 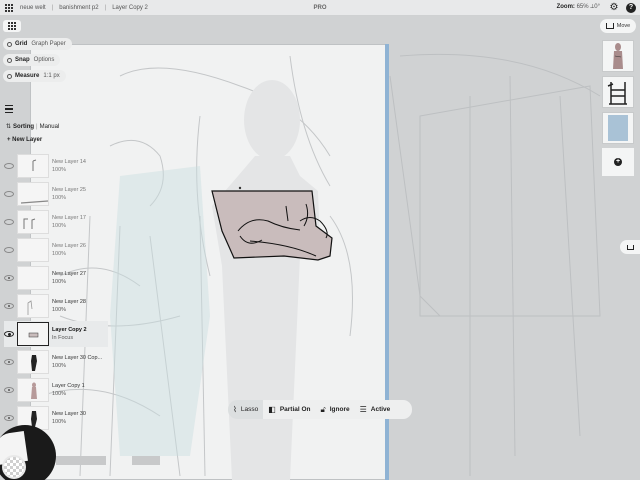 What do you see at coordinates (323, 409) in the screenshot?
I see `unlock-icon: 🔓︎` at bounding box center [323, 409].